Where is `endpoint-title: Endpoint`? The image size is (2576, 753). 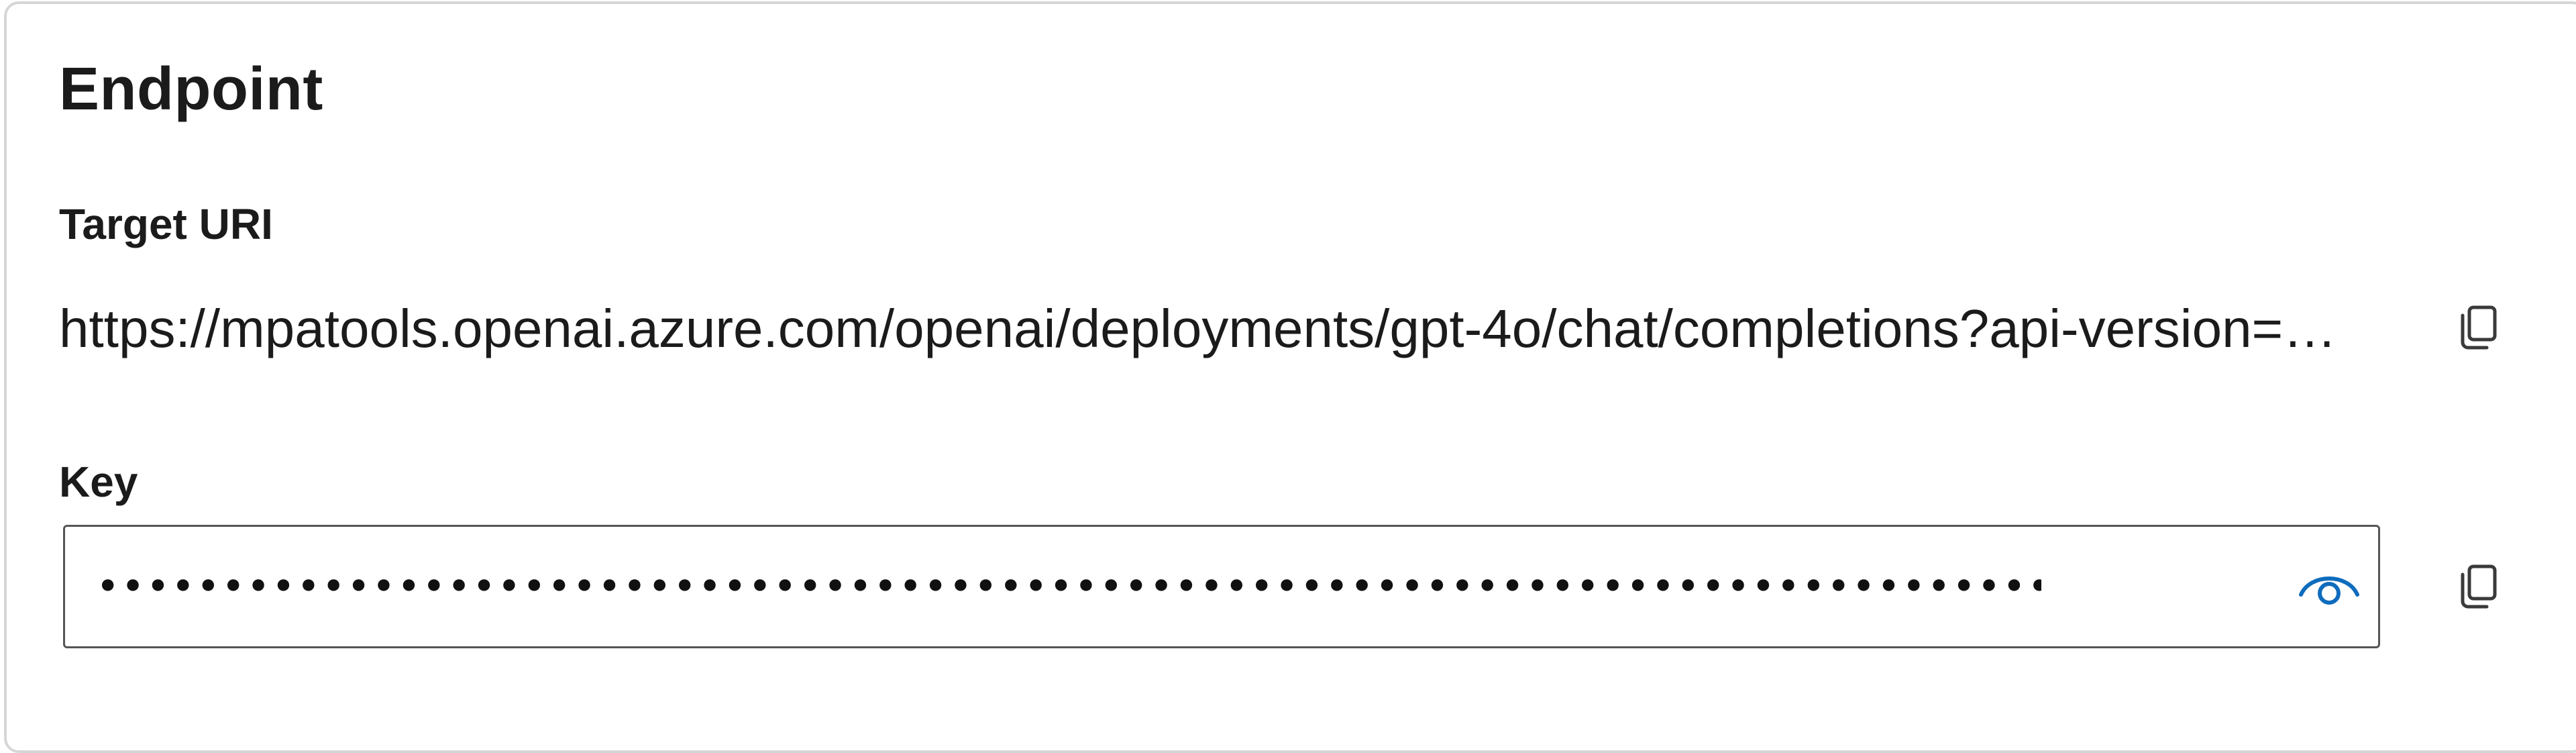 endpoint-title: Endpoint is located at coordinates (191, 90).